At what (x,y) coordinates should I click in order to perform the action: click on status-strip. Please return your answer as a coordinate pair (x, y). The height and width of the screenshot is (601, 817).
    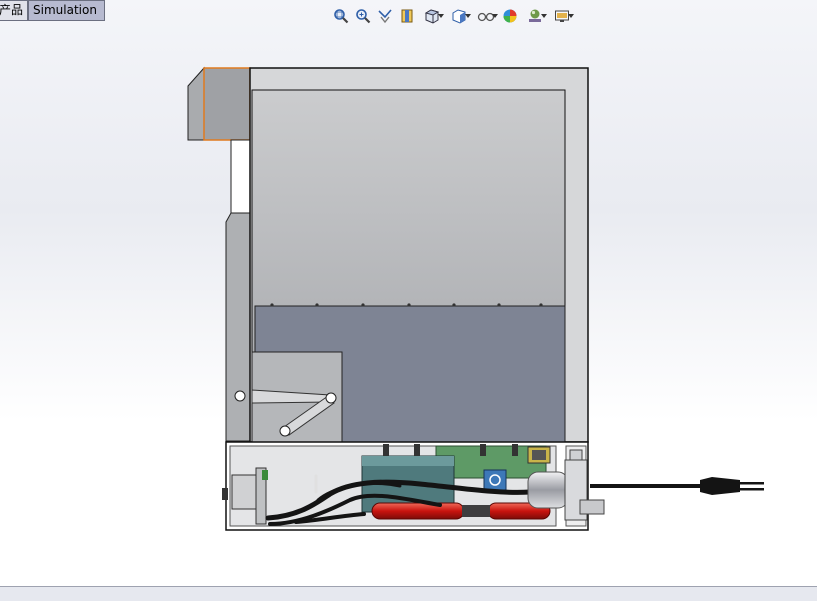
    Looking at the image, I should click on (408, 593).